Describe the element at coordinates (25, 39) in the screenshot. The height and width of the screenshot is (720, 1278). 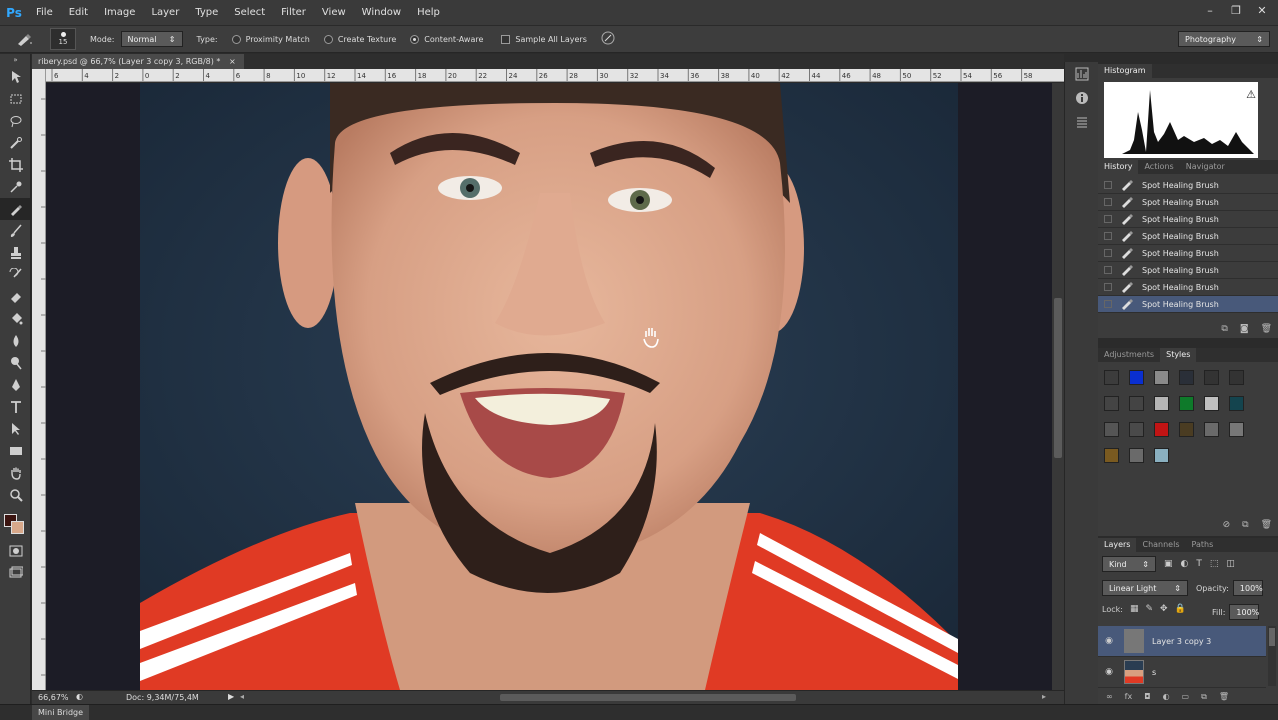
I see `tool-preset-picker` at that location.